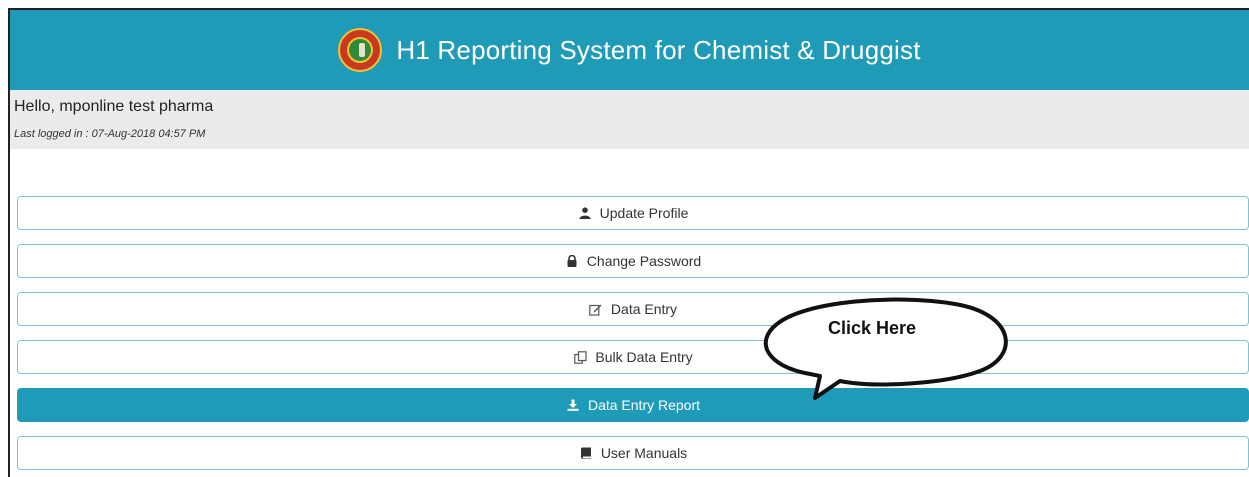  What do you see at coordinates (586, 453) in the screenshot?
I see `book-icon` at bounding box center [586, 453].